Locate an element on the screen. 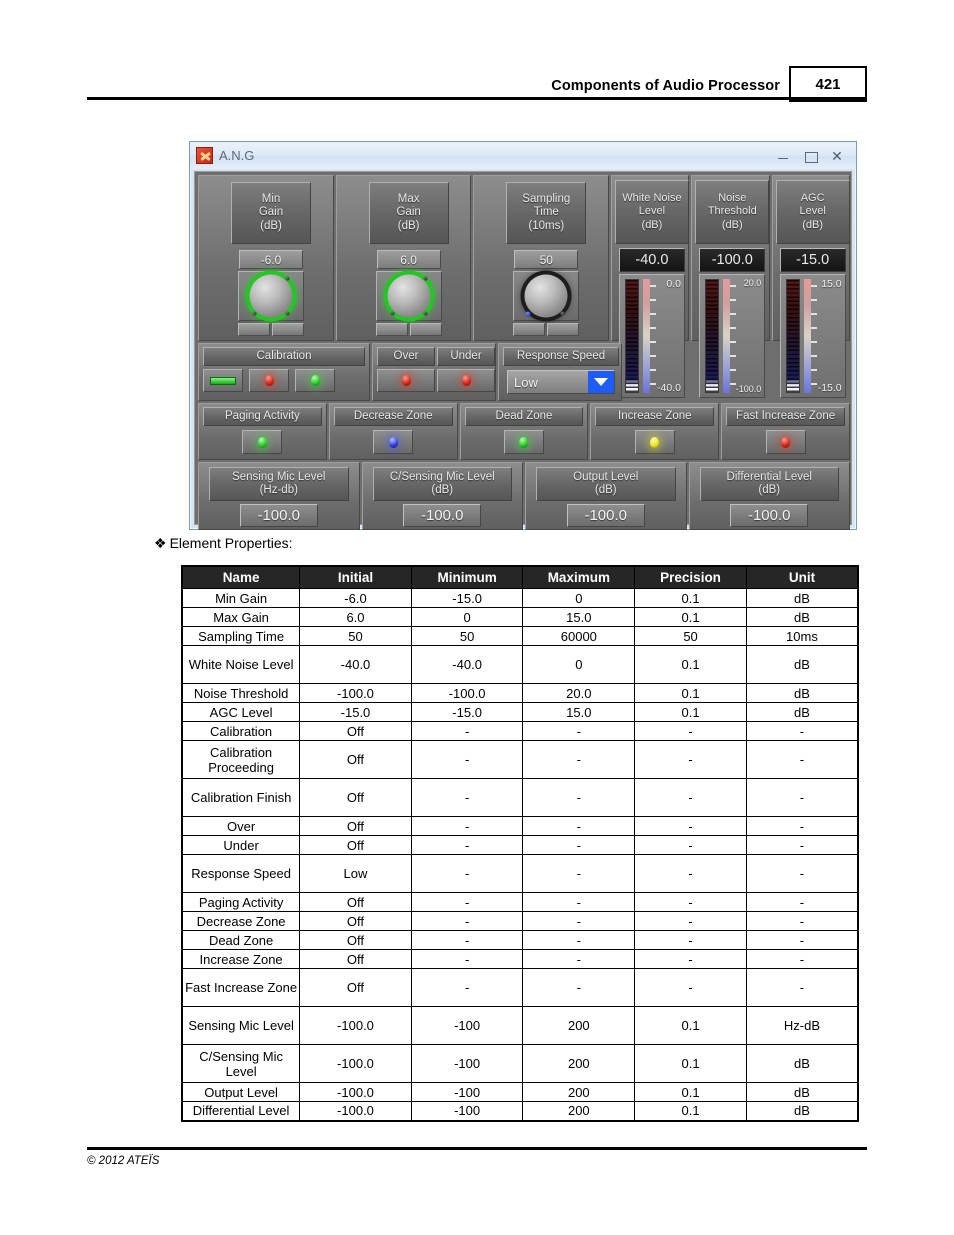 The height and width of the screenshot is (1235, 954). row-initial: -100.0 is located at coordinates (355, 1111).